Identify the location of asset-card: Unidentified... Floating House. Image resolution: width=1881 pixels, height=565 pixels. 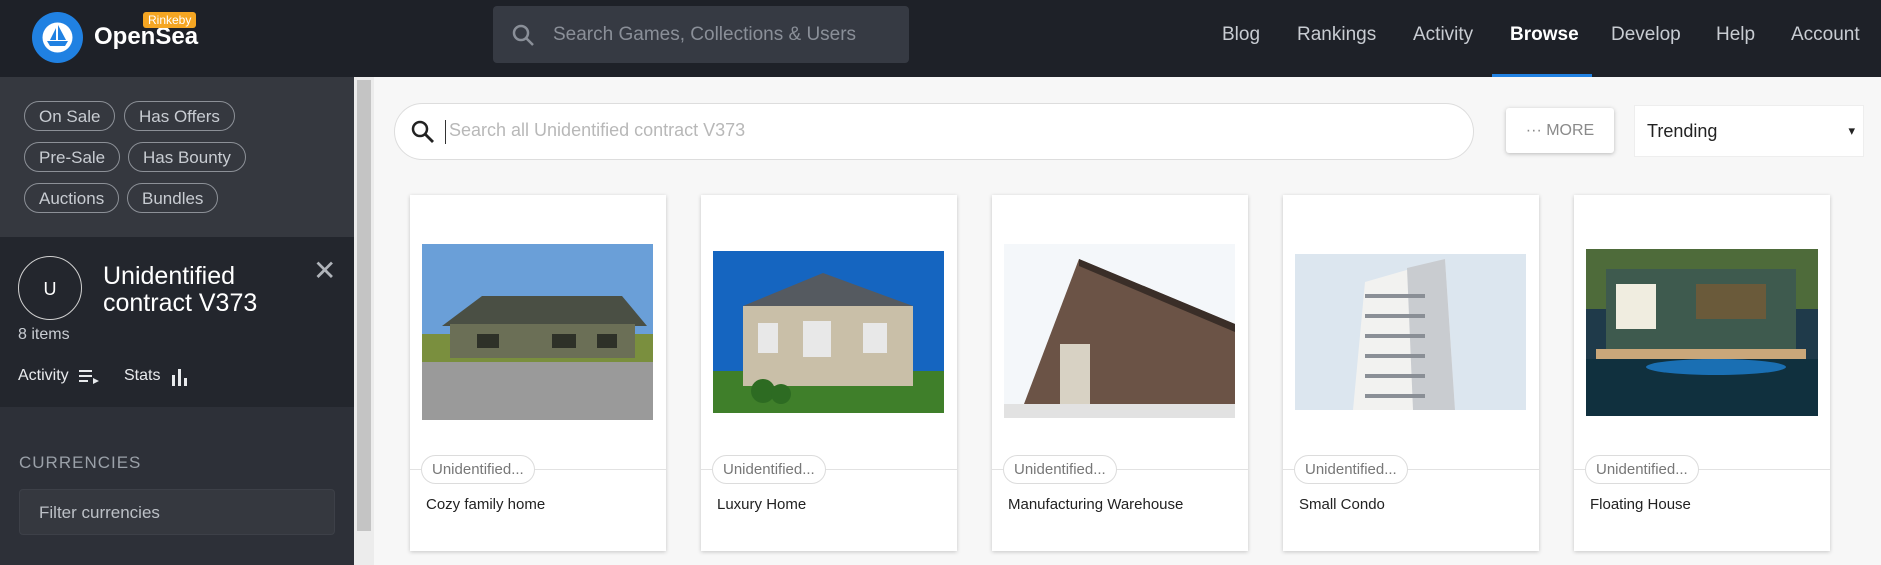
(1702, 373).